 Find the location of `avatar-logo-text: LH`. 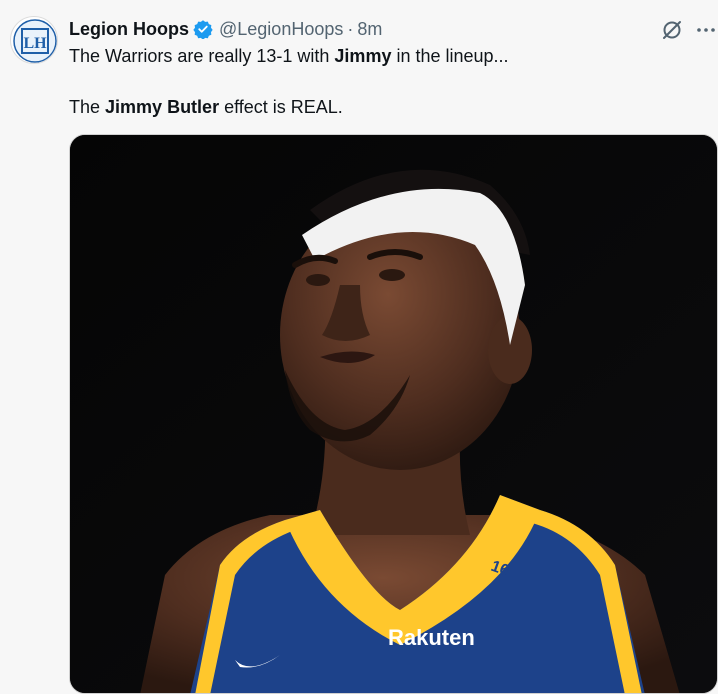

avatar-logo-text: LH is located at coordinates (35, 43).